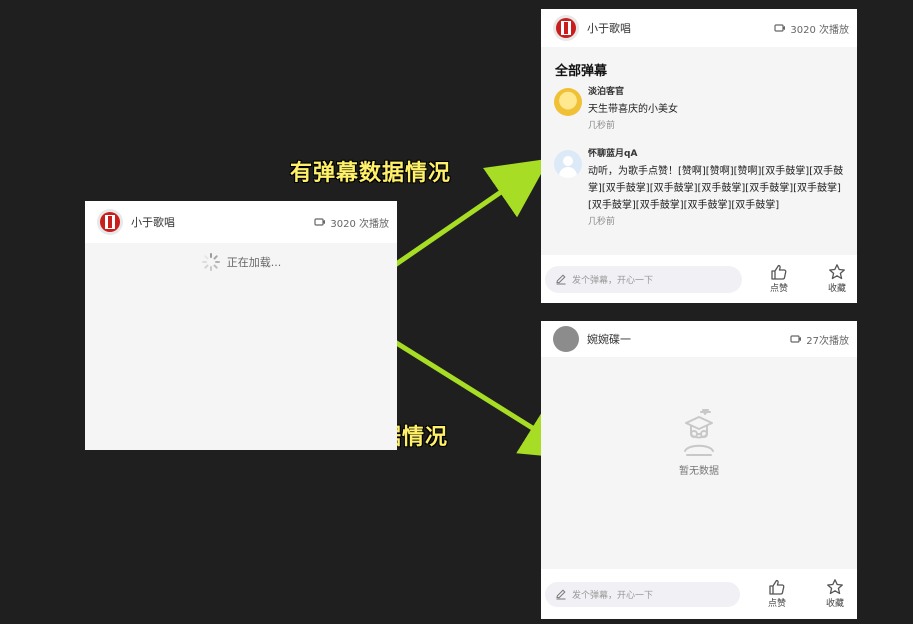 The height and width of the screenshot is (624, 913). Describe the element at coordinates (581, 71) in the screenshot. I see `all-danmu-title: 全部弹幕` at that location.